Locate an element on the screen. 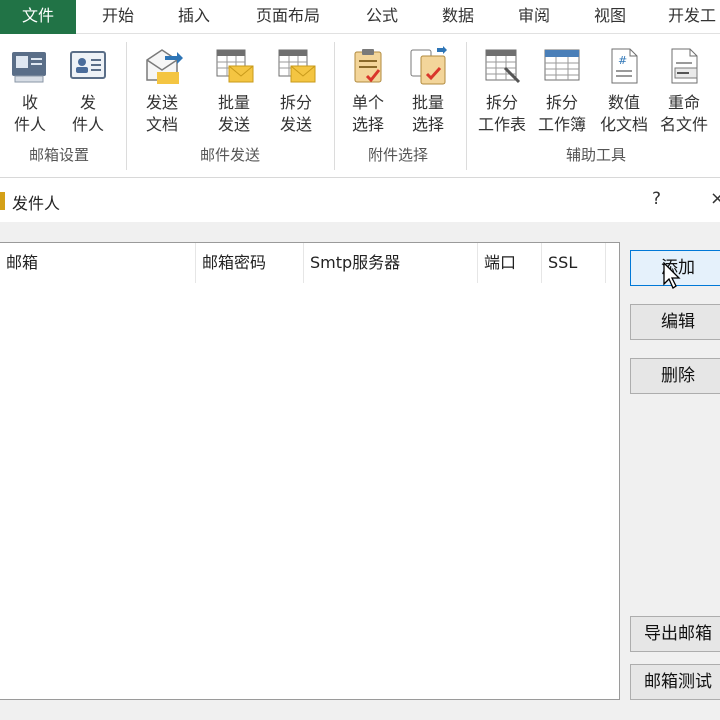  export-mailboxes-button: 导出邮箱 is located at coordinates (675, 634).